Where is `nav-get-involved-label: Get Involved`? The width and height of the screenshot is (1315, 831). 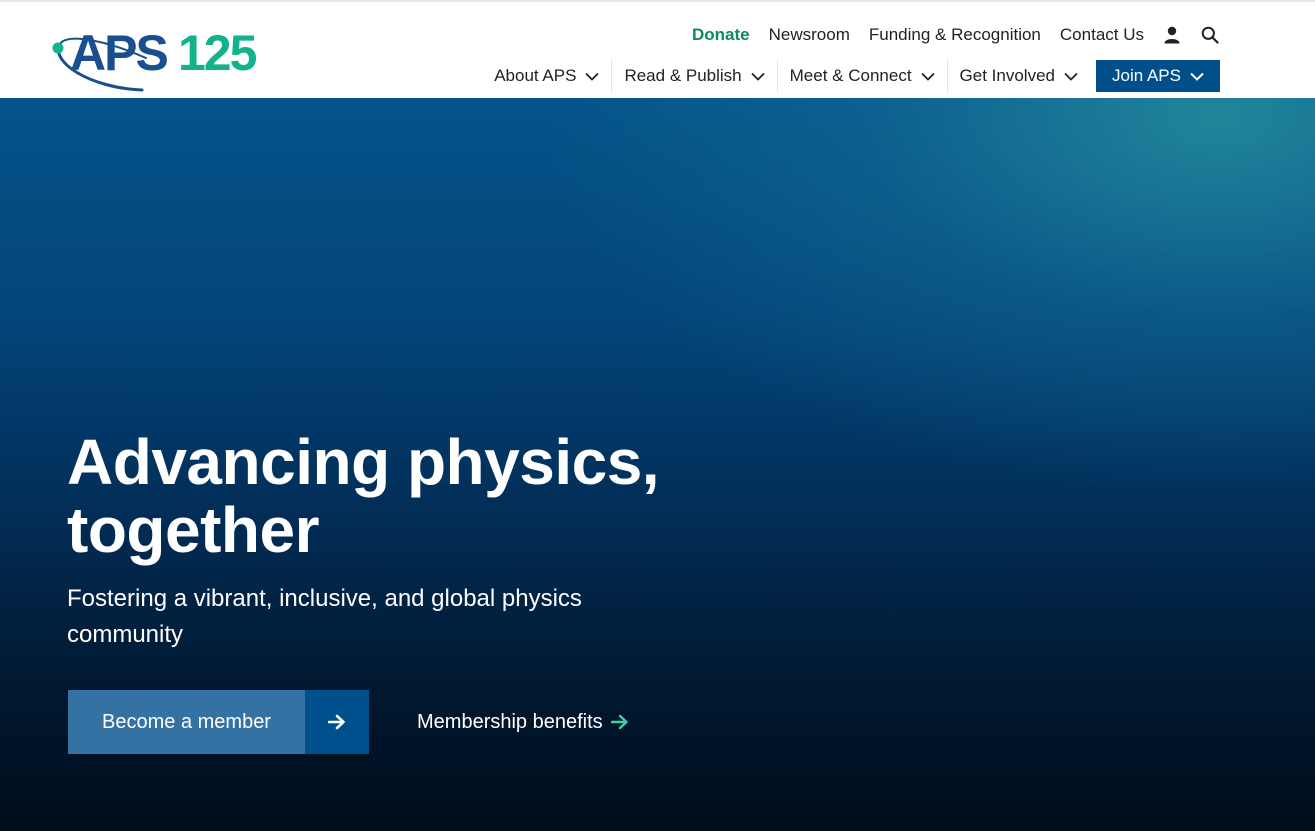 nav-get-involved-label: Get Involved is located at coordinates (1007, 75).